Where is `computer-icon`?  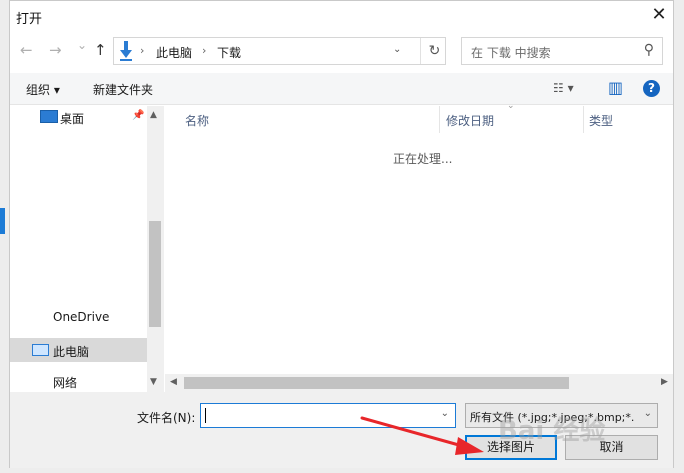 computer-icon is located at coordinates (40, 350).